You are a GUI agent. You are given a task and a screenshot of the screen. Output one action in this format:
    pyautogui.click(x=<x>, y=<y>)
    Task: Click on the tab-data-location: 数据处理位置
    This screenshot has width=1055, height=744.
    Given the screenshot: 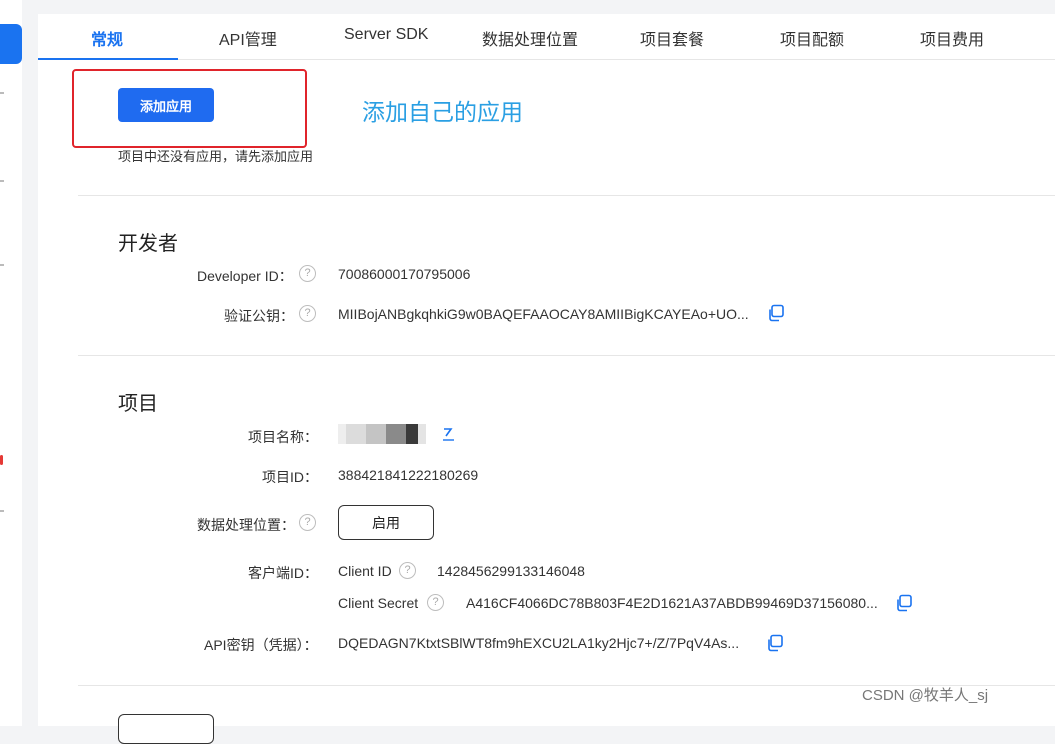 What is the action you would take?
    pyautogui.click(x=530, y=38)
    